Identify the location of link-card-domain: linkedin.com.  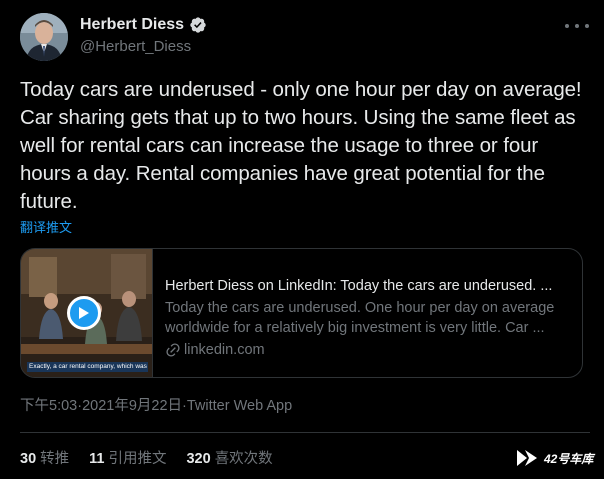
(224, 350).